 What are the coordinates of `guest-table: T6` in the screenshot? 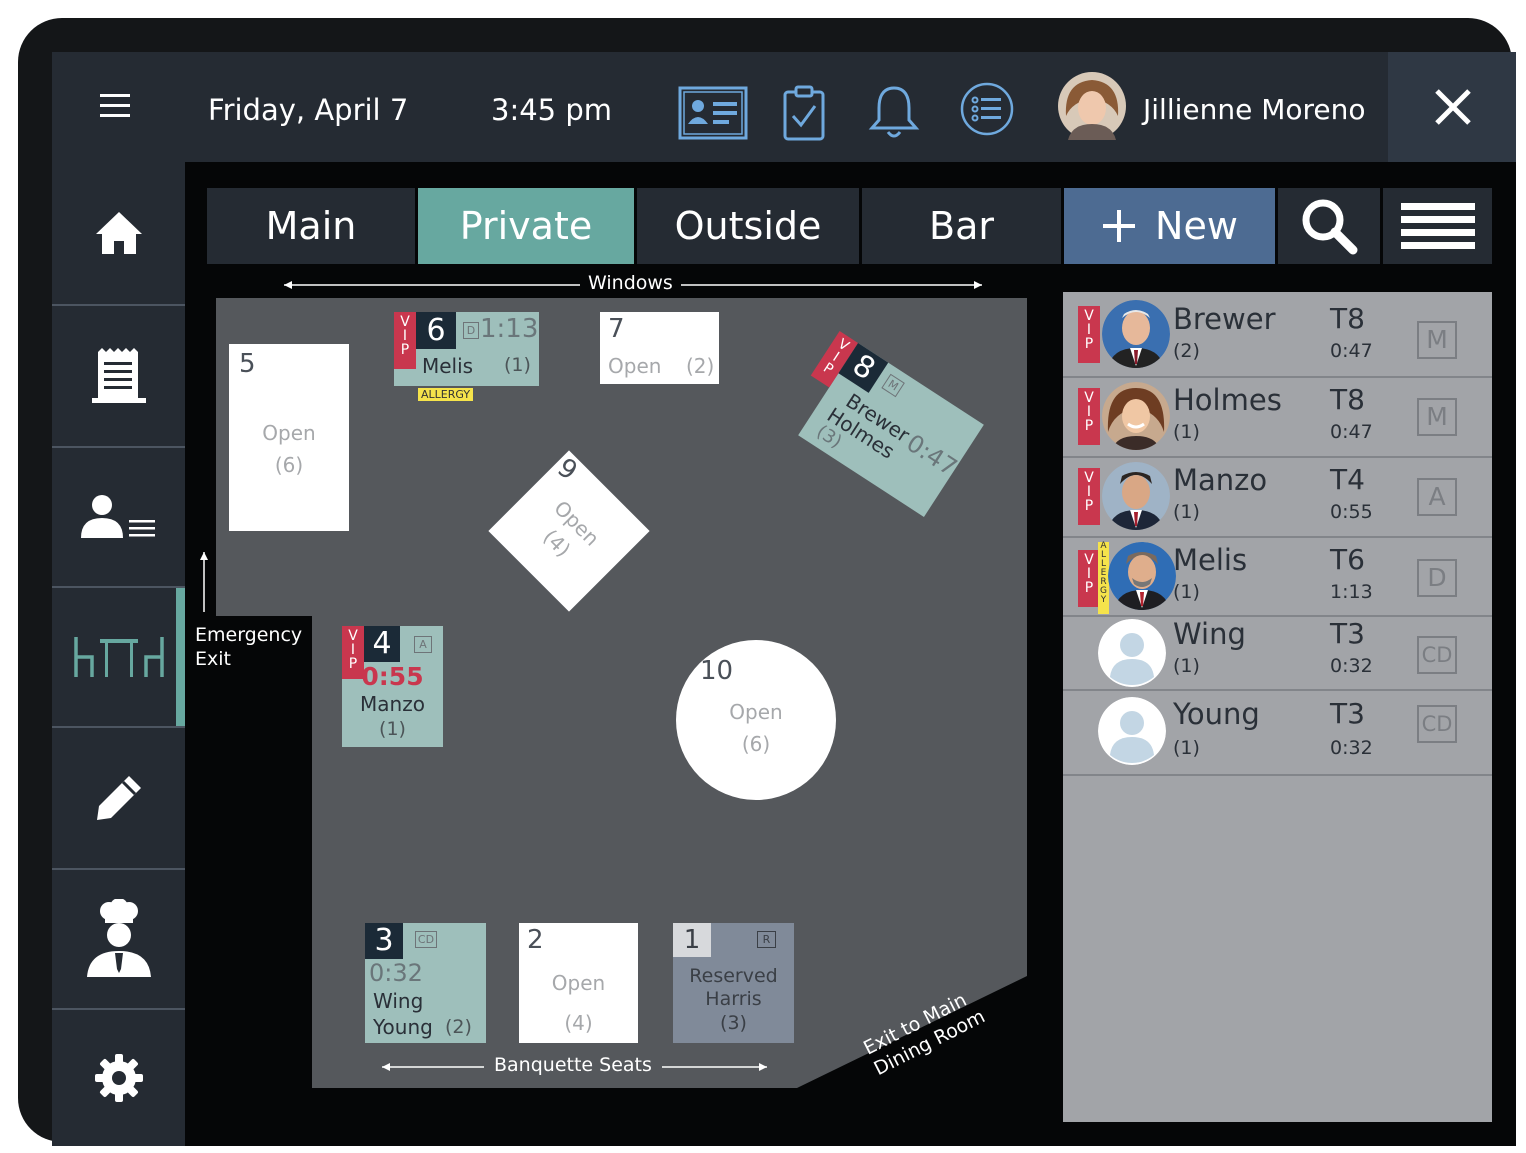 It's located at (1347, 559).